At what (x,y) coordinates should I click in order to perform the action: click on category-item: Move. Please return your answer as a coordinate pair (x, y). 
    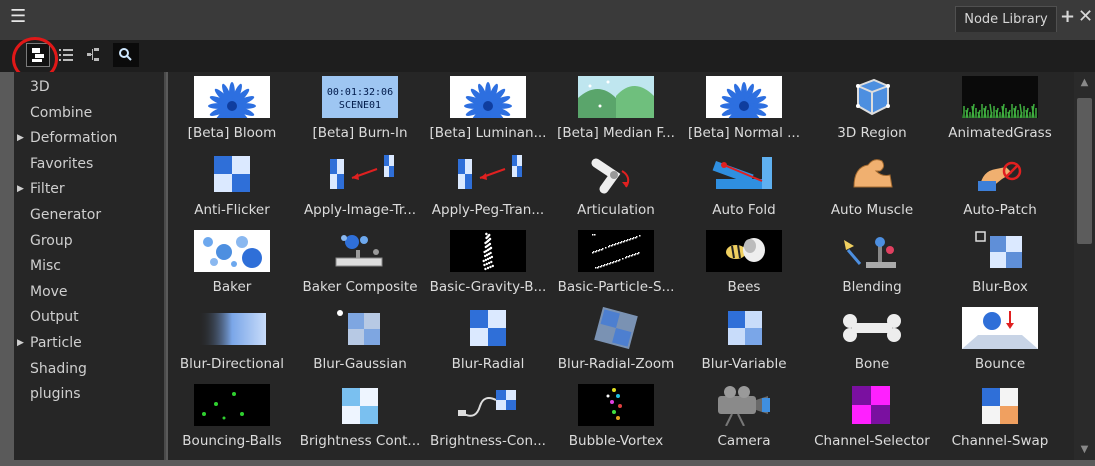
    Looking at the image, I should click on (89, 292).